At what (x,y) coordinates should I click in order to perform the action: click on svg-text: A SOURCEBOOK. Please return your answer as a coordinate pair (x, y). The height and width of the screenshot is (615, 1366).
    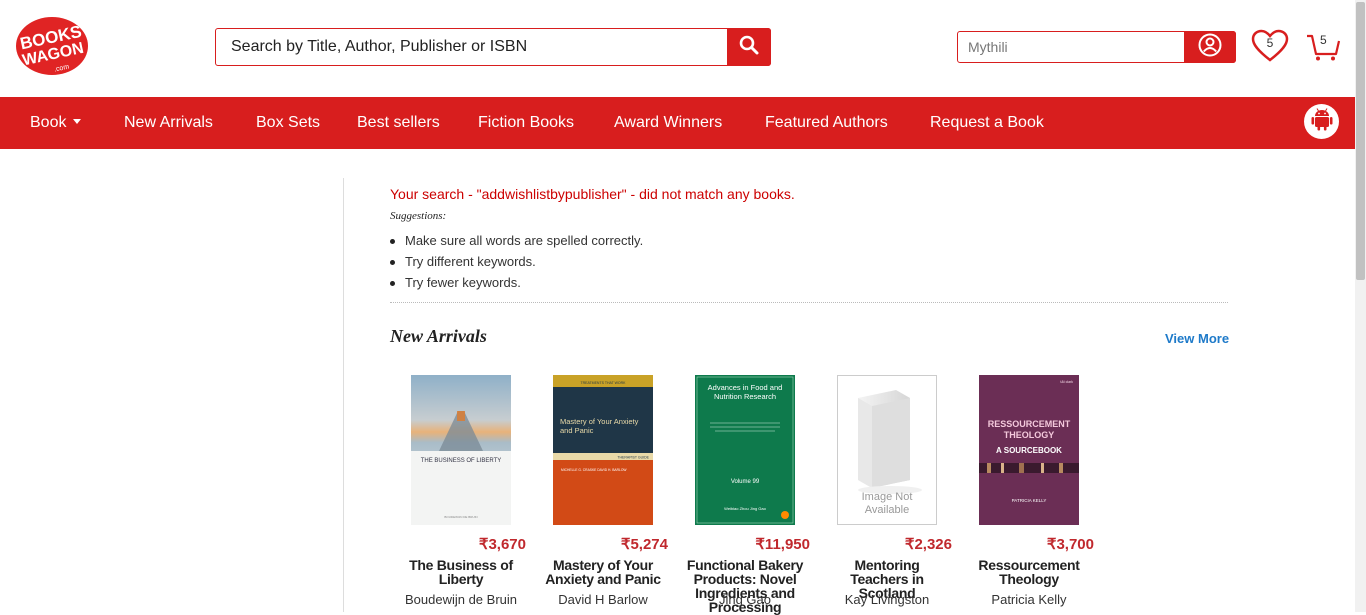
    Looking at the image, I should click on (1029, 450).